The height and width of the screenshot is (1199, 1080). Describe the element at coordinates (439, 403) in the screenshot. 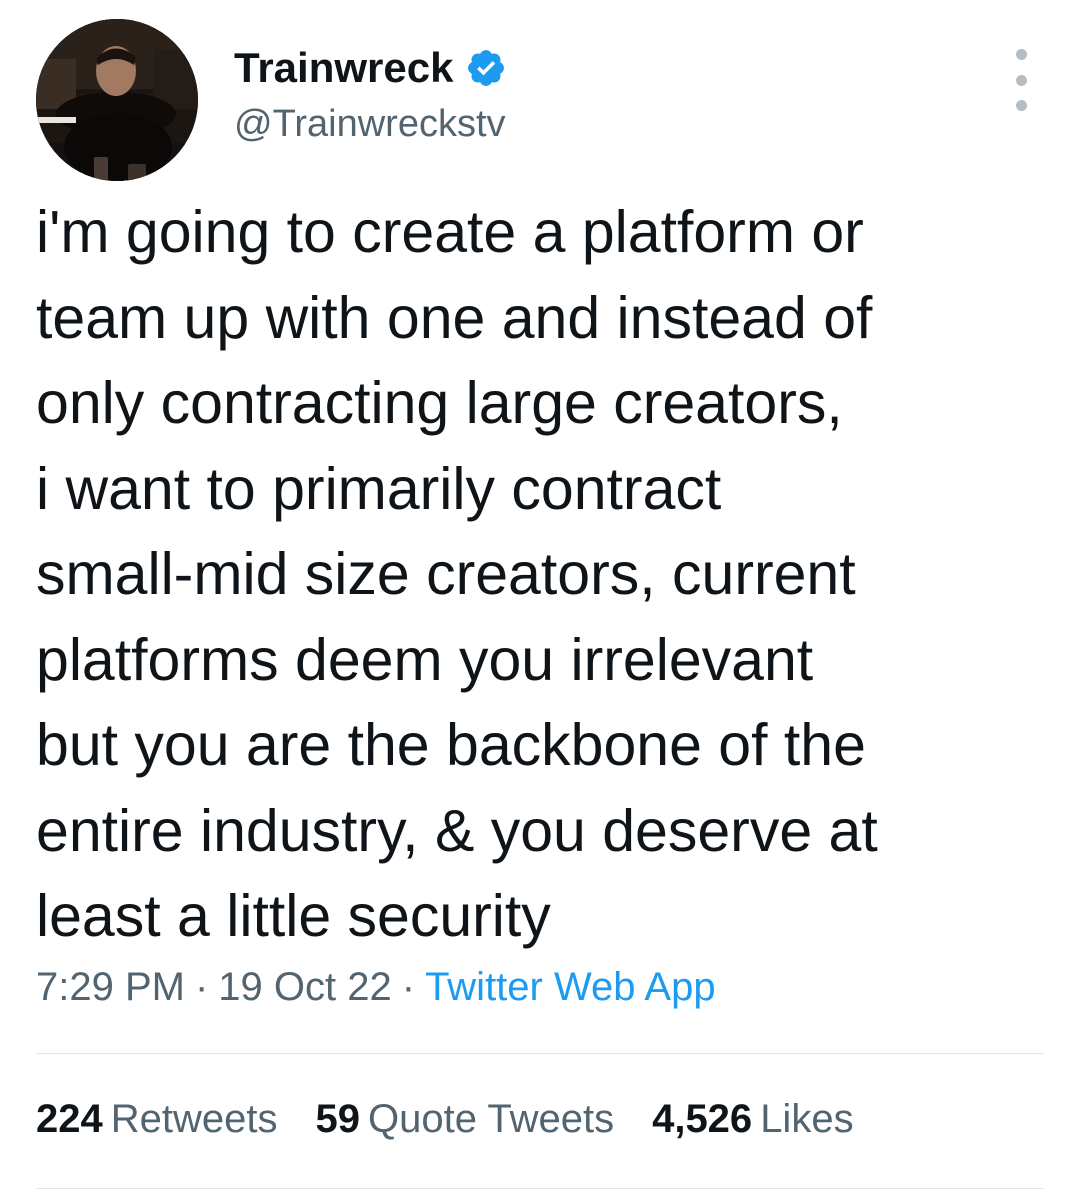

I see `tweet-line: only contracting large creators,` at that location.